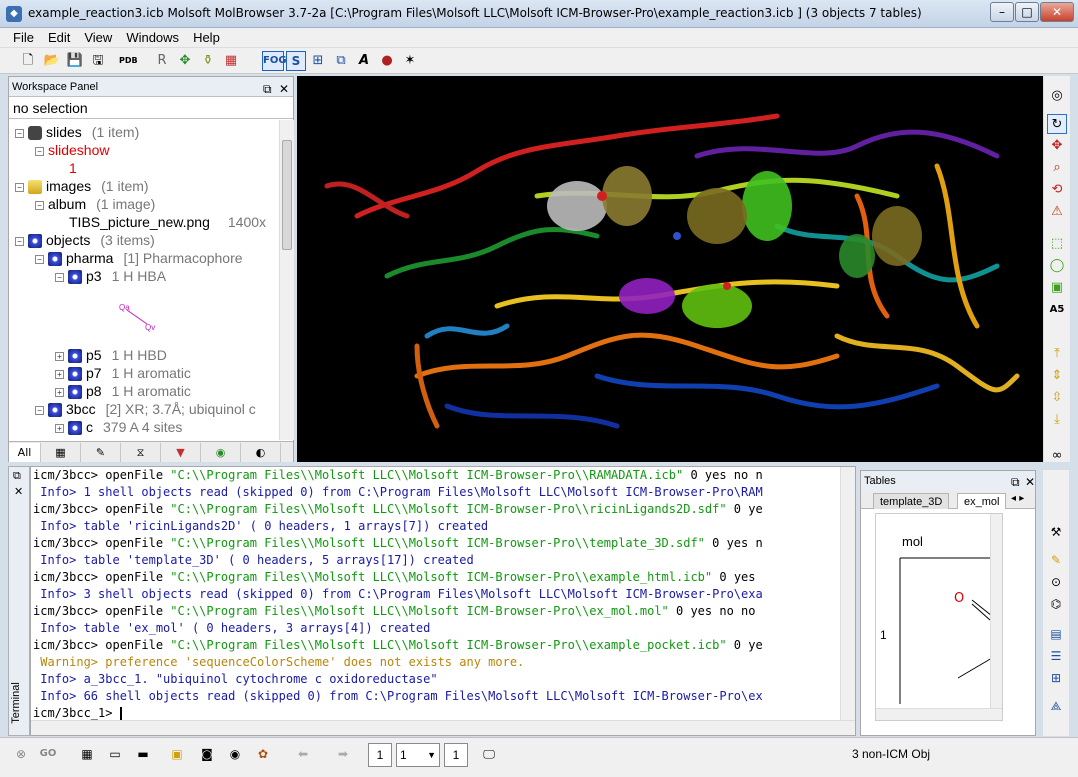 This screenshot has width=1078, height=777. Describe the element at coordinates (98, 61) in the screenshot. I see `save-as-icon: 🖫` at that location.